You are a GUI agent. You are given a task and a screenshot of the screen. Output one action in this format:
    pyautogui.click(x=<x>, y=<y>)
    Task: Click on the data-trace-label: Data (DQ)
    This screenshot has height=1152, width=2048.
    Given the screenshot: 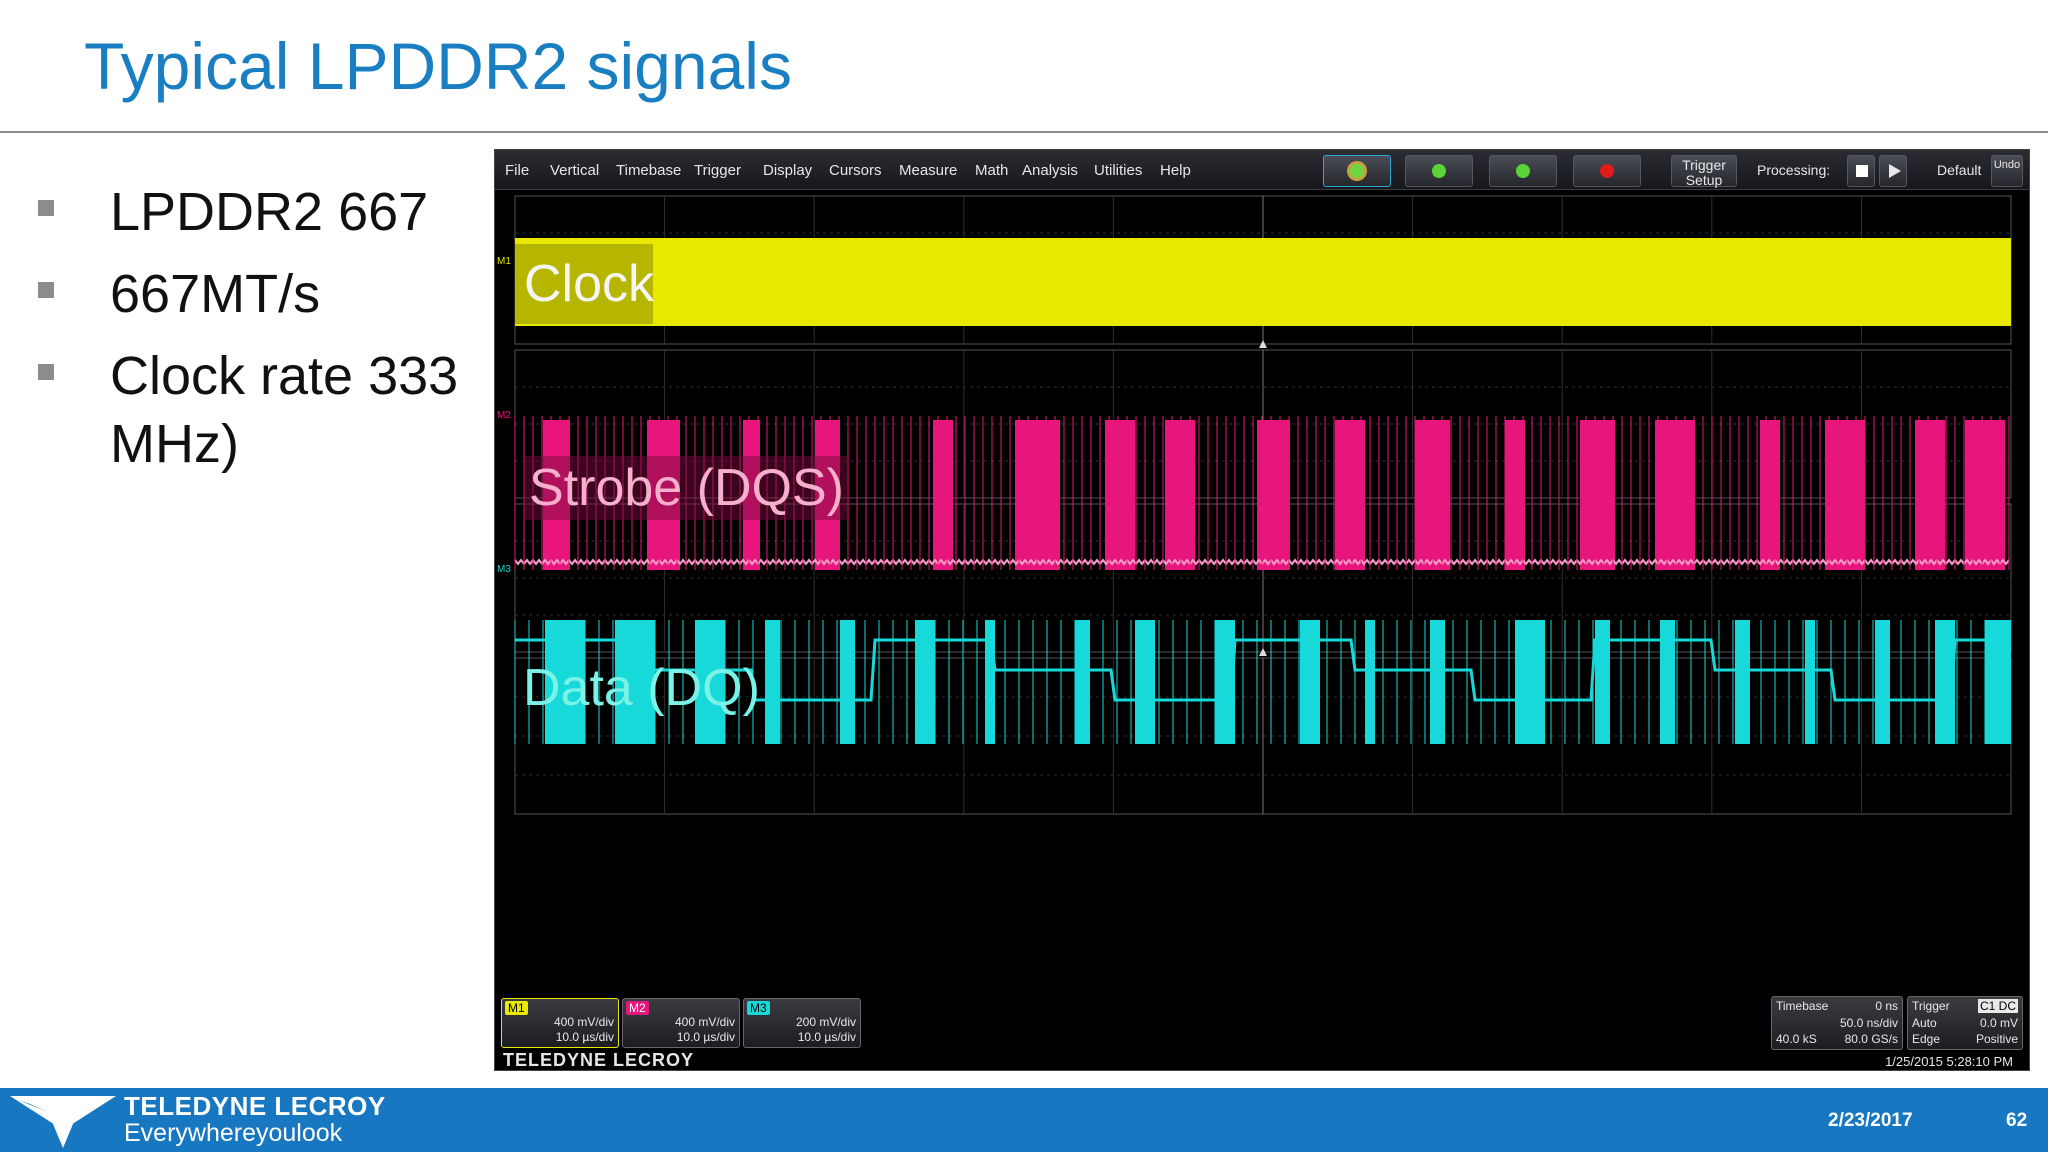 What is the action you would take?
    pyautogui.click(x=641, y=688)
    